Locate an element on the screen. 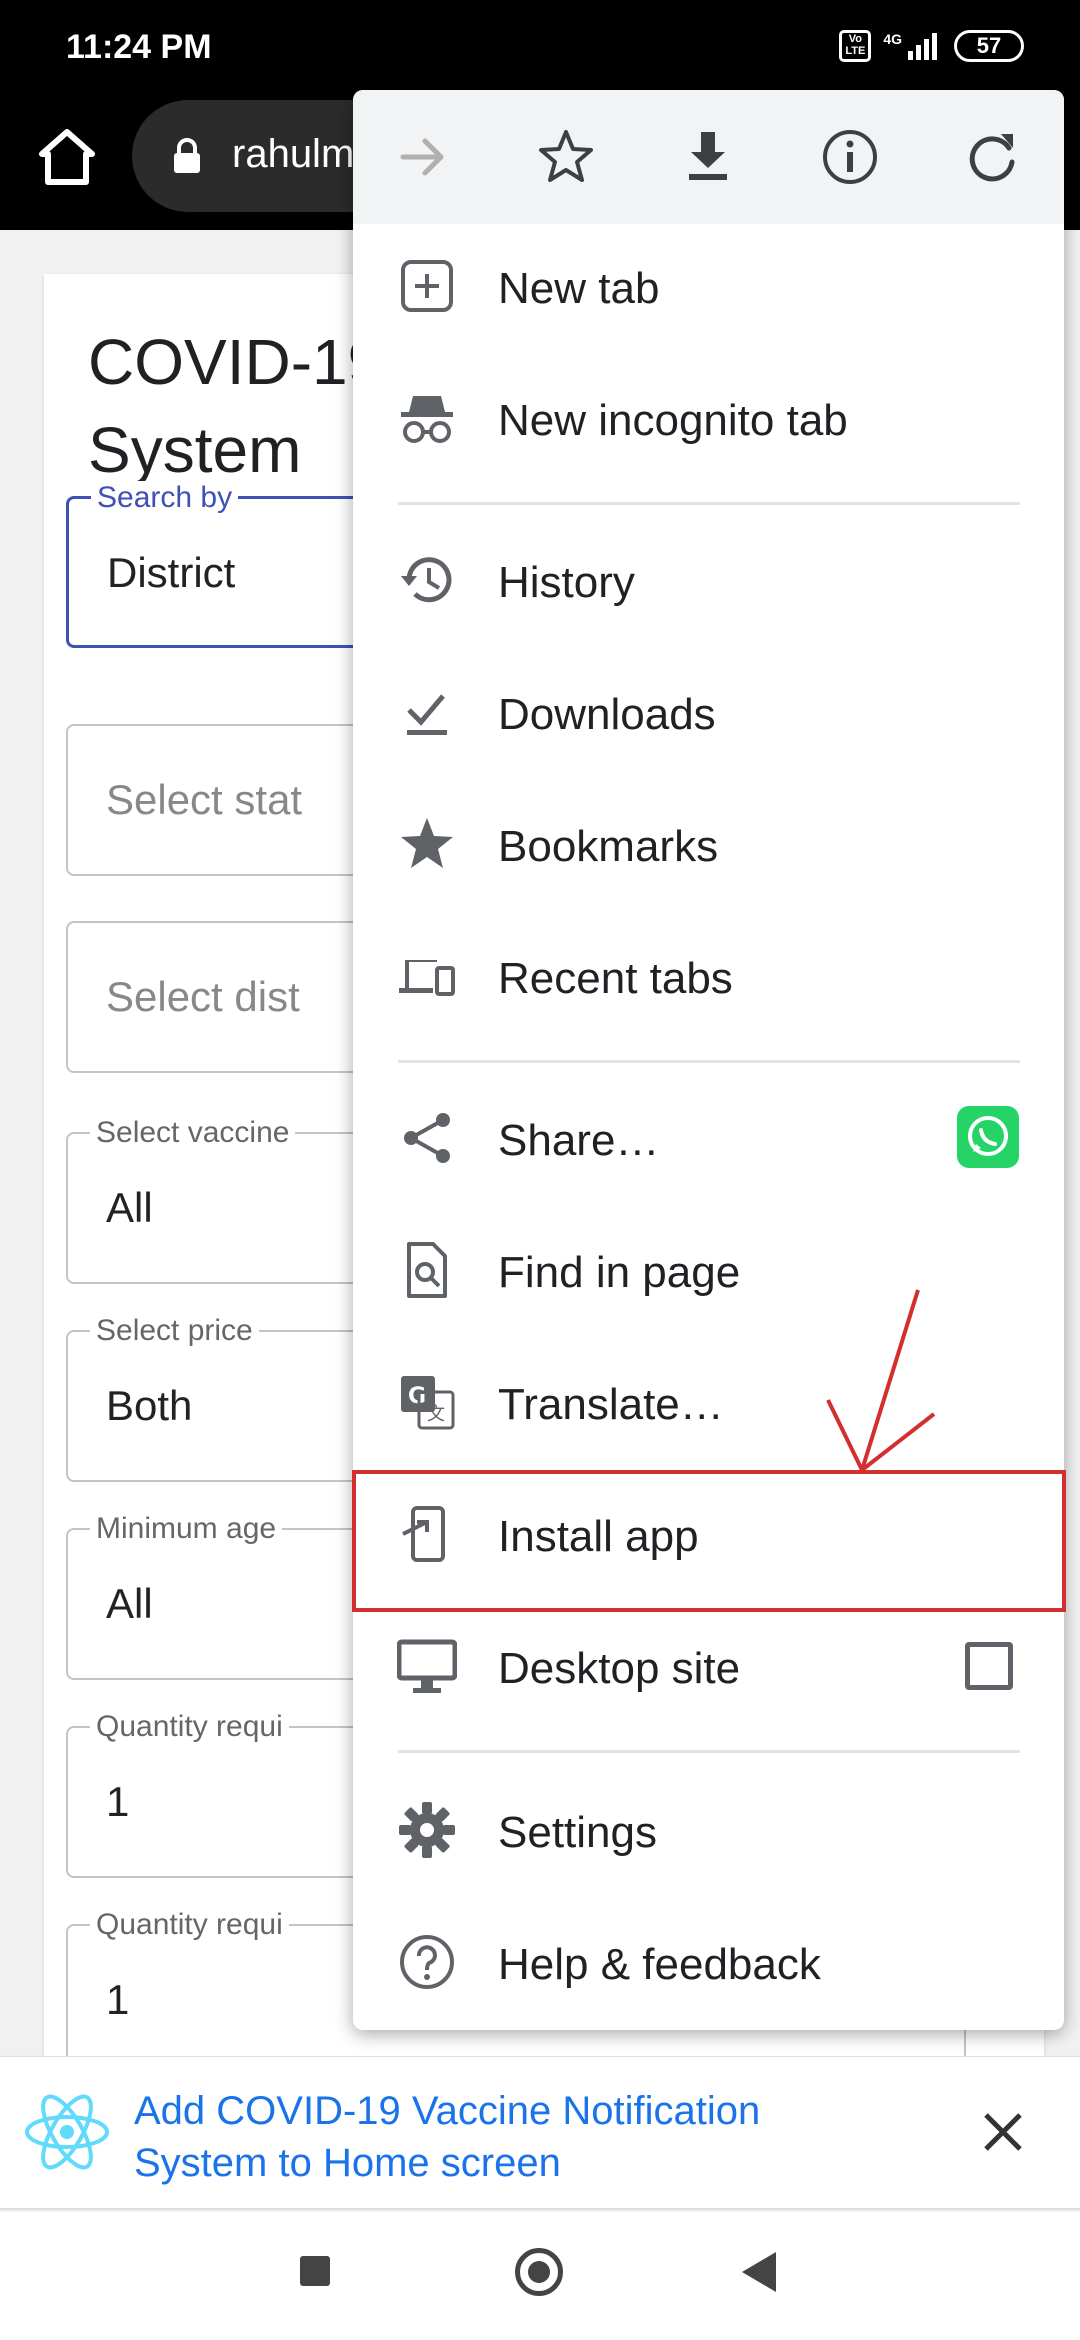  menu-item-label: Recent tabs is located at coordinates (615, 978).